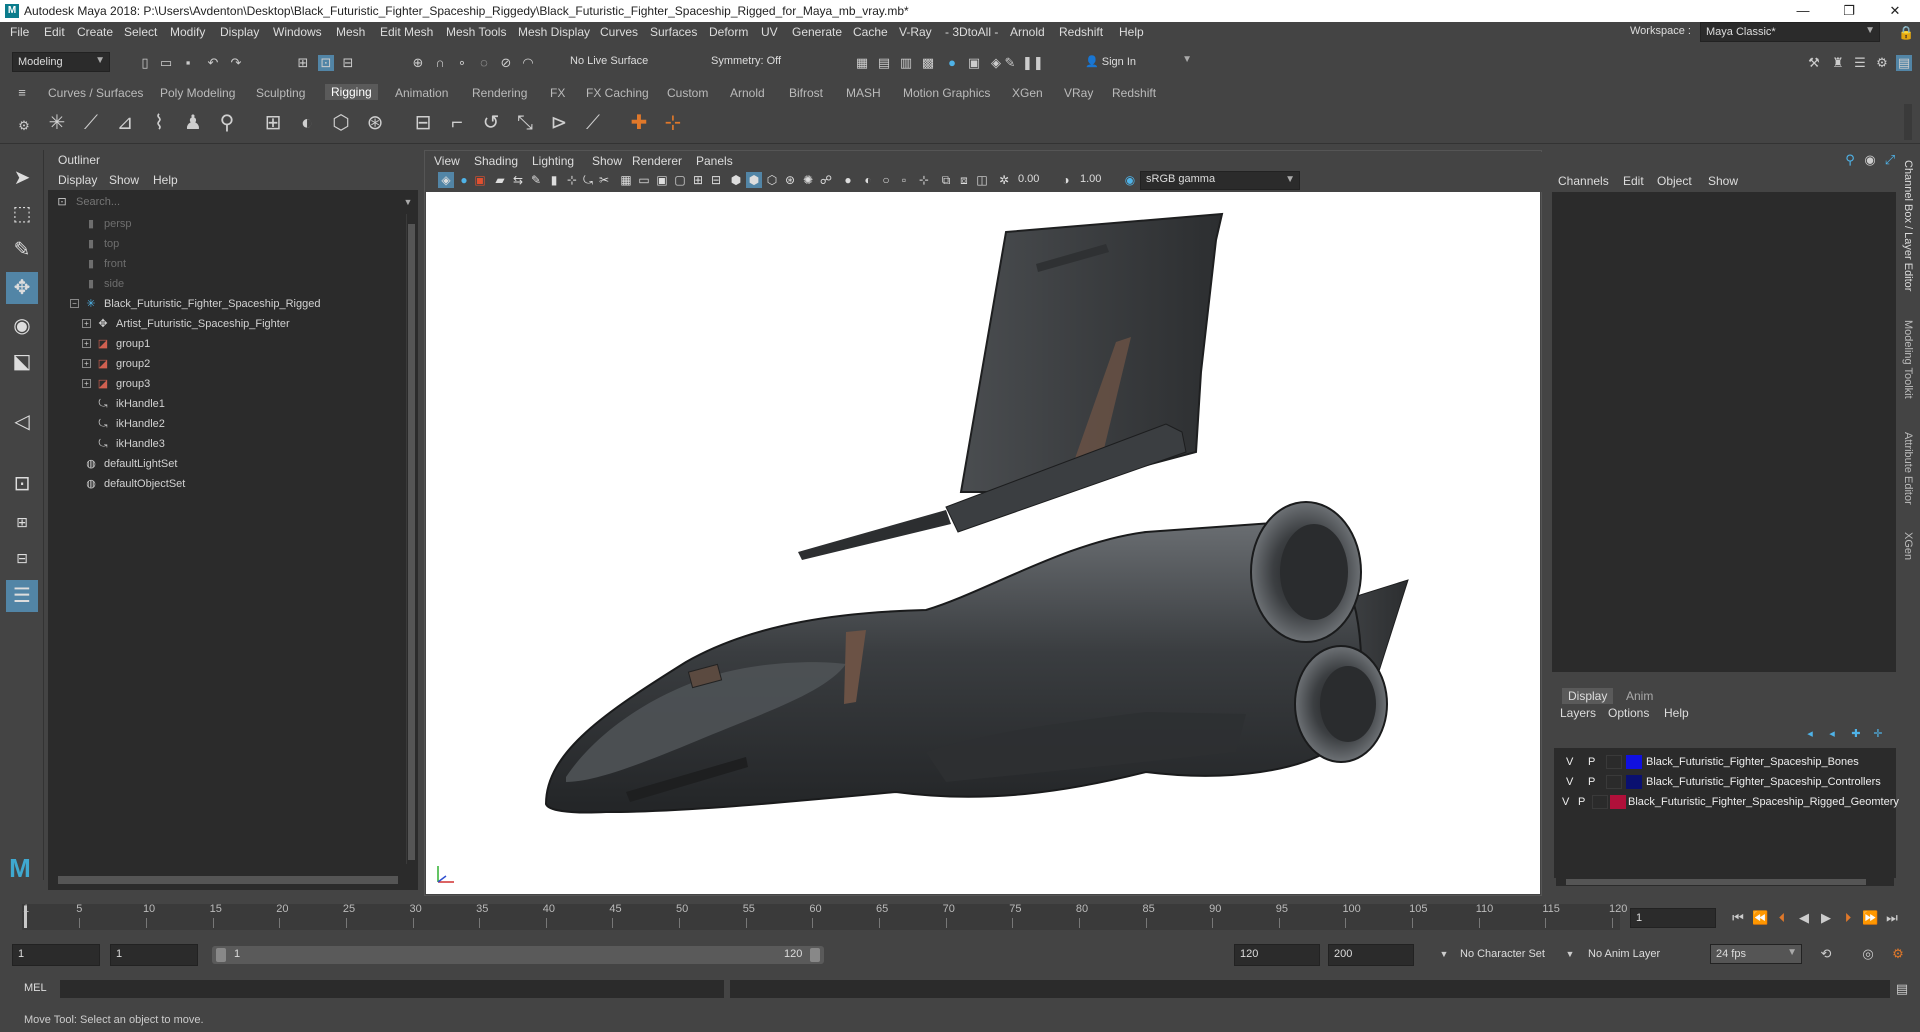 This screenshot has height=1032, width=1920. I want to click on tab-vray: VRay, so click(1078, 93).